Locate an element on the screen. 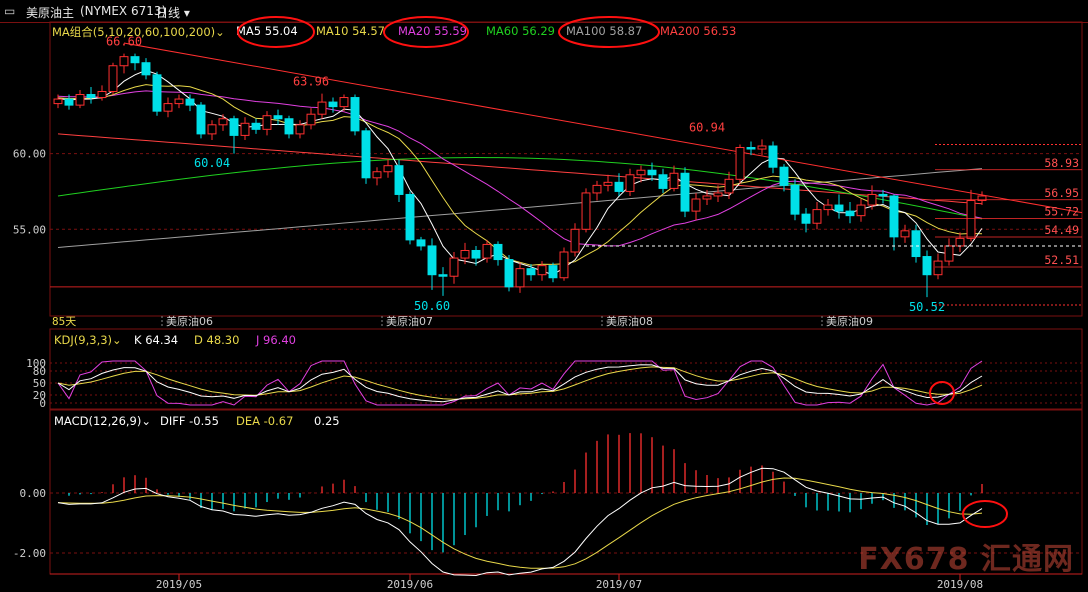 This screenshot has height=592, width=1088. level-label: 55.72 is located at coordinates (1061, 211).